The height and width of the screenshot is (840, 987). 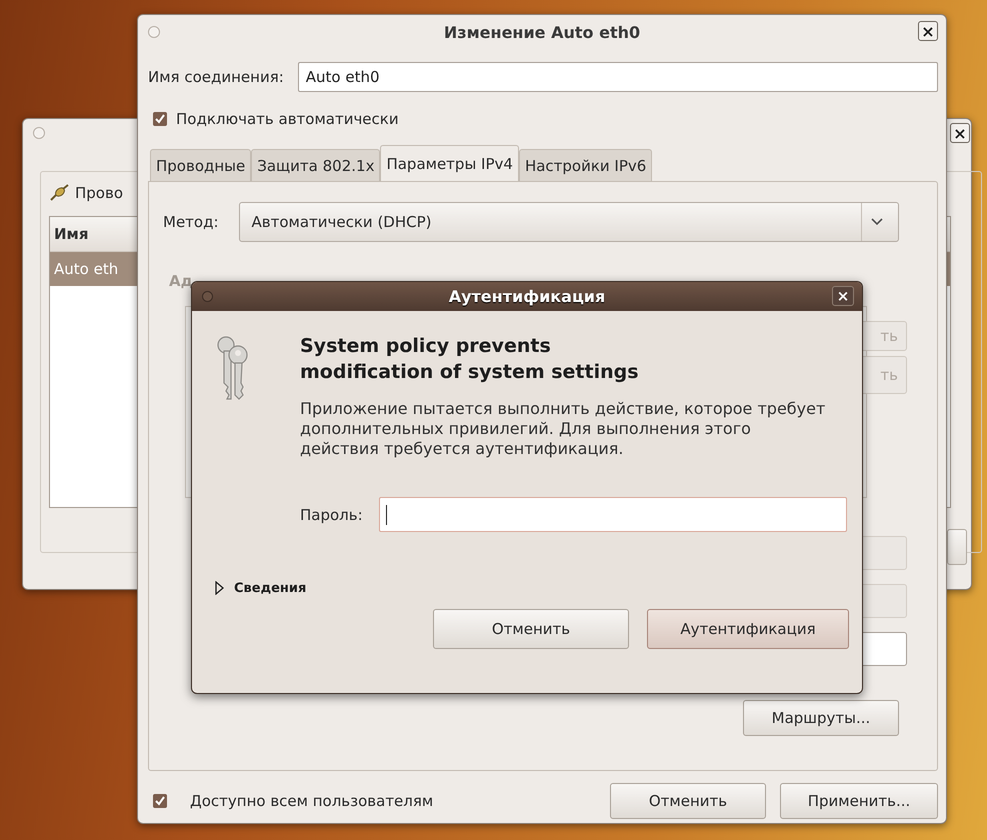 What do you see at coordinates (470, 359) in the screenshot?
I see `dialog-heading: System policy prevents modification of system settings` at bounding box center [470, 359].